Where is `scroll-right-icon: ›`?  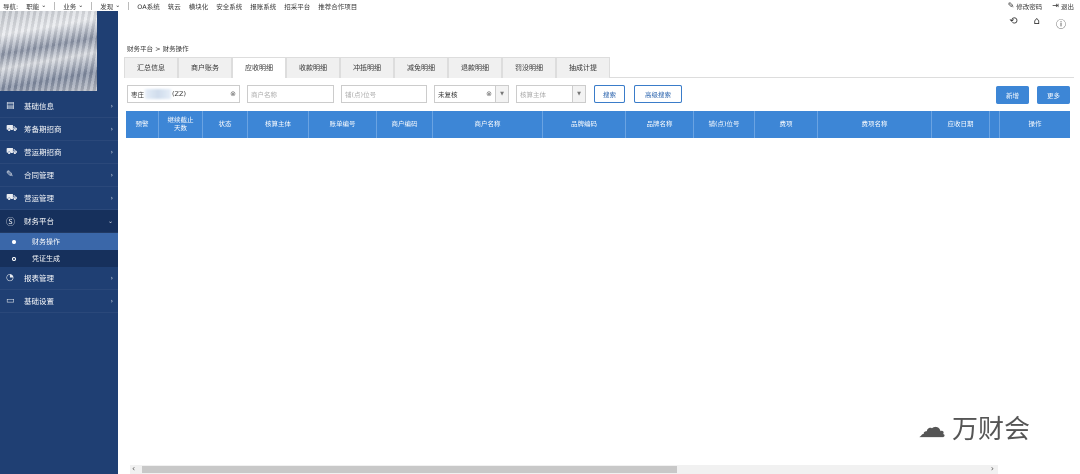 scroll-right-icon: › is located at coordinates (992, 468).